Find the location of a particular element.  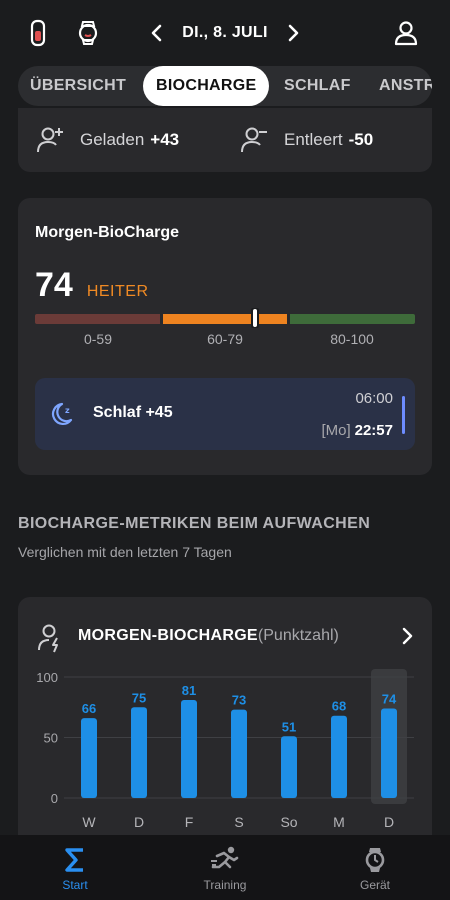

top-bar: DI., 8. JULI is located at coordinates (225, 33).